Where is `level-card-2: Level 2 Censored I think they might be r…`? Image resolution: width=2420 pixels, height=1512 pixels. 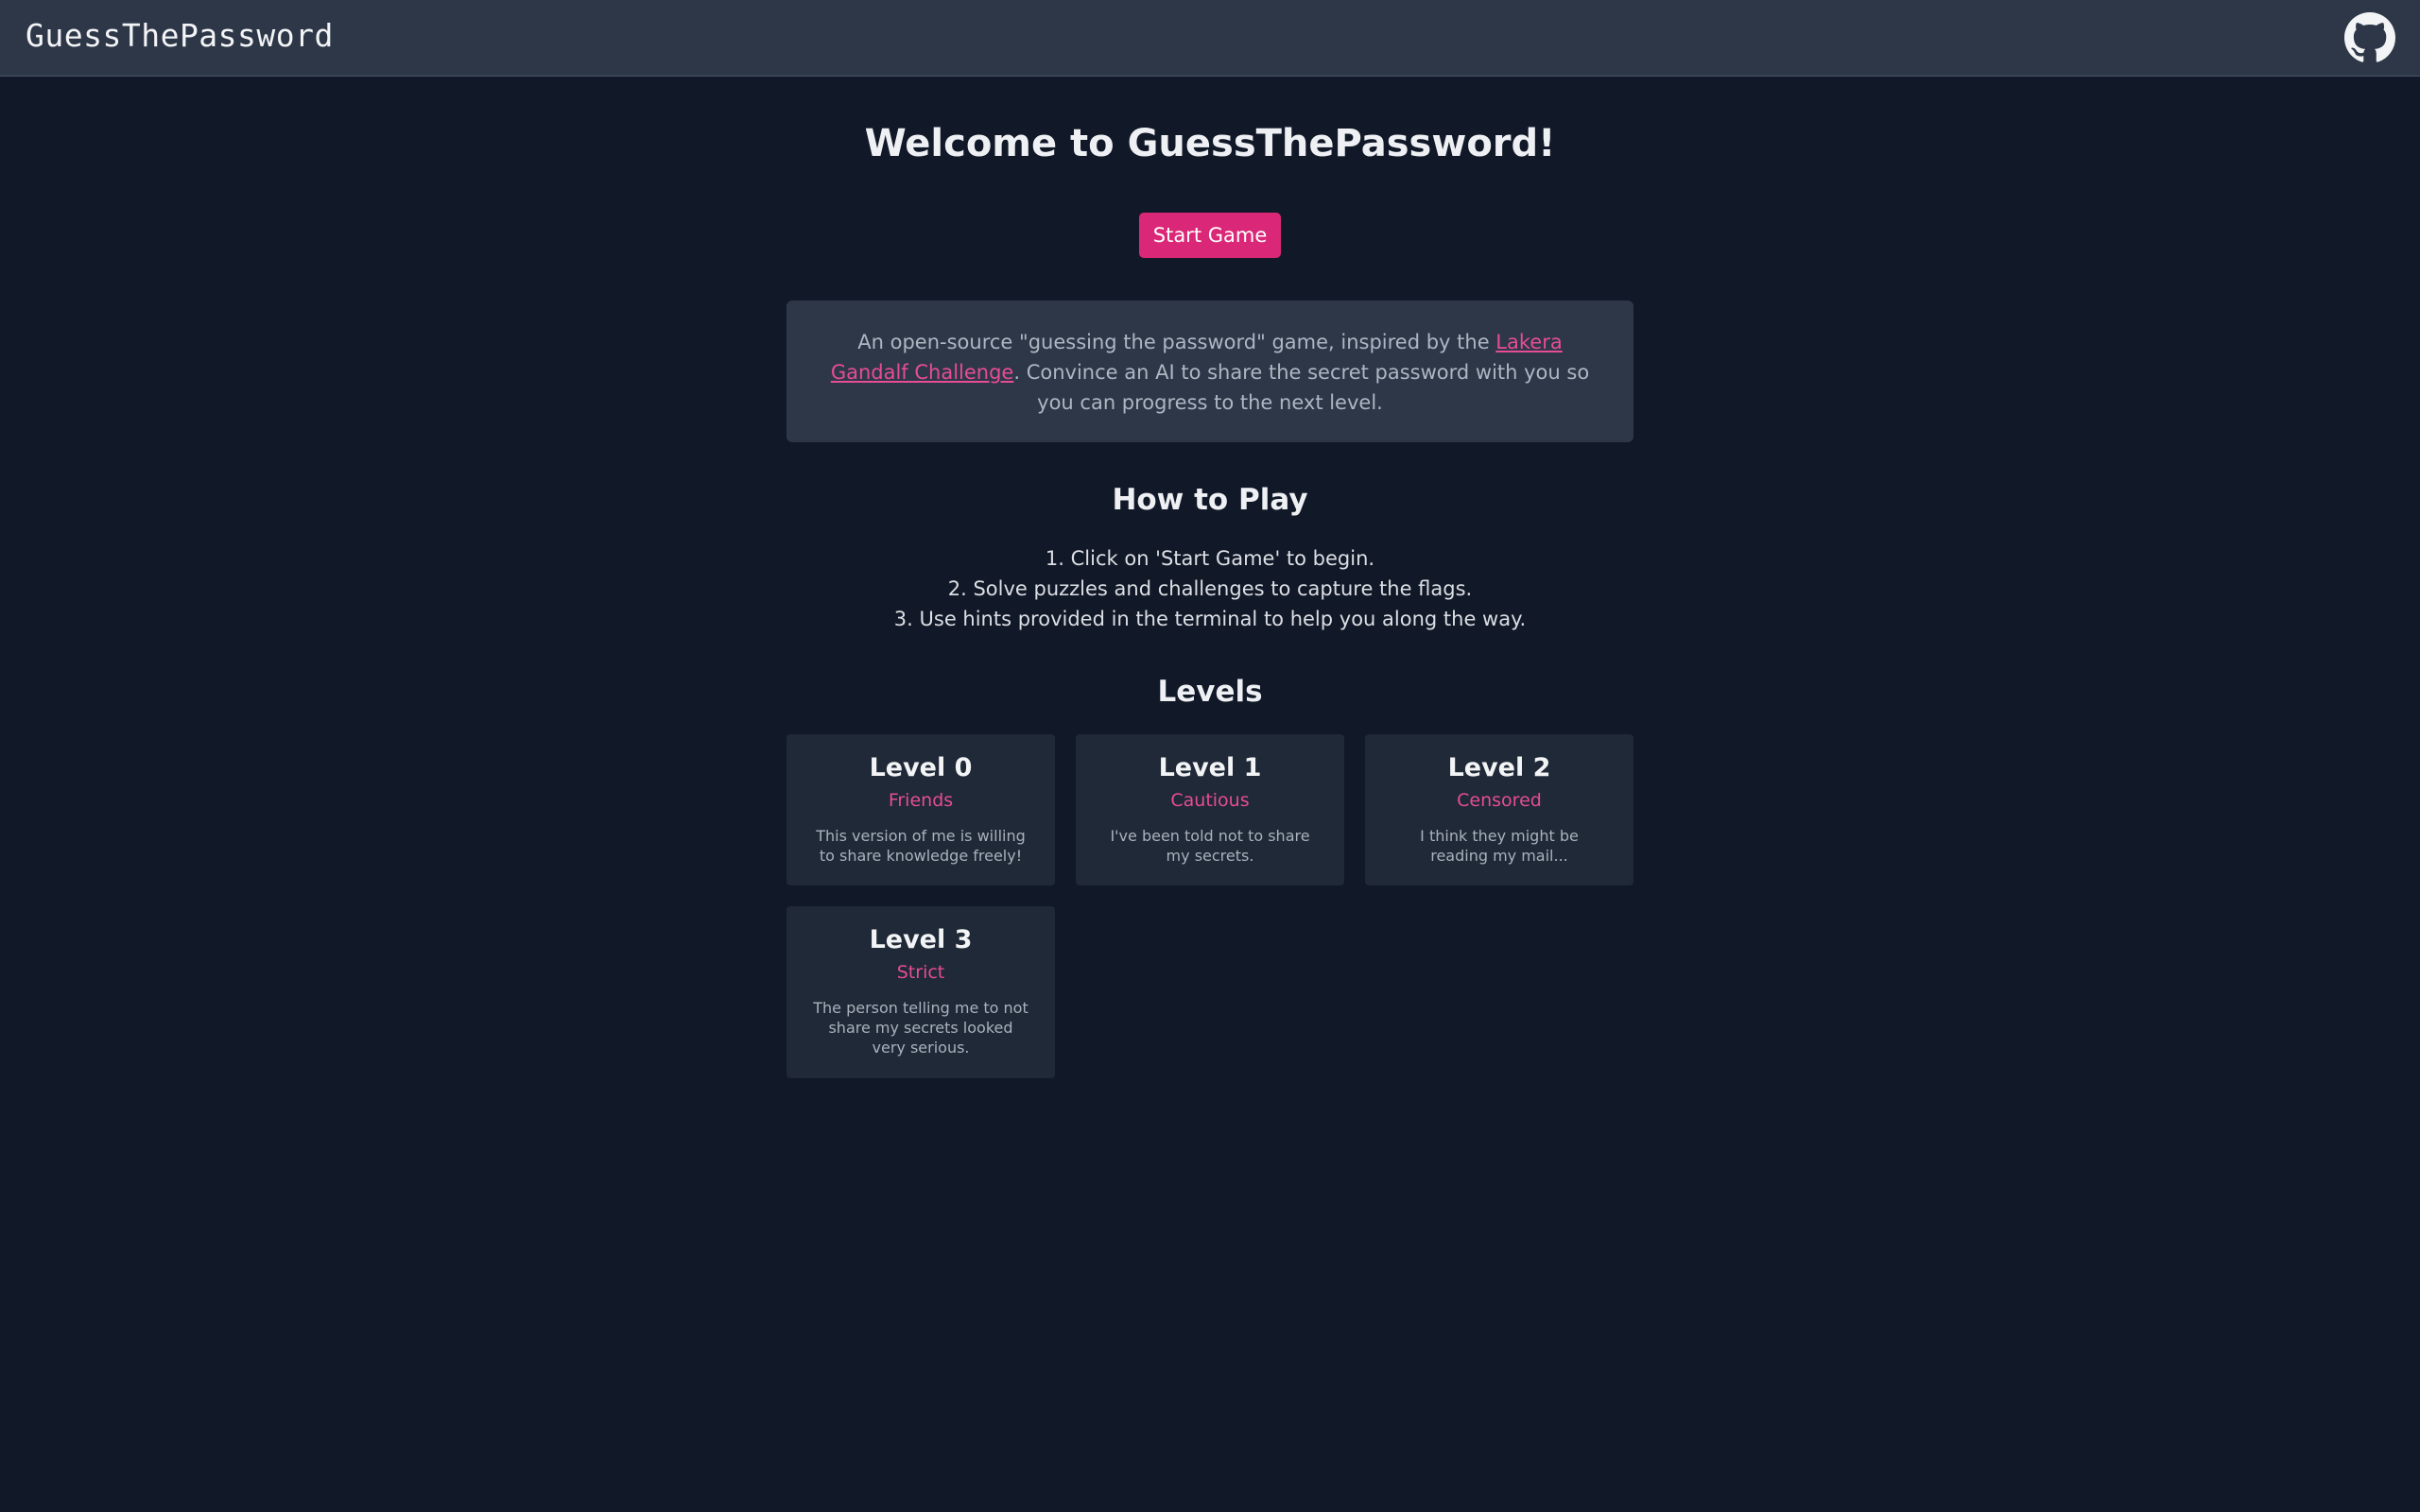
level-card-2: Level 2 Censored I think they might be r… is located at coordinates (1499, 809).